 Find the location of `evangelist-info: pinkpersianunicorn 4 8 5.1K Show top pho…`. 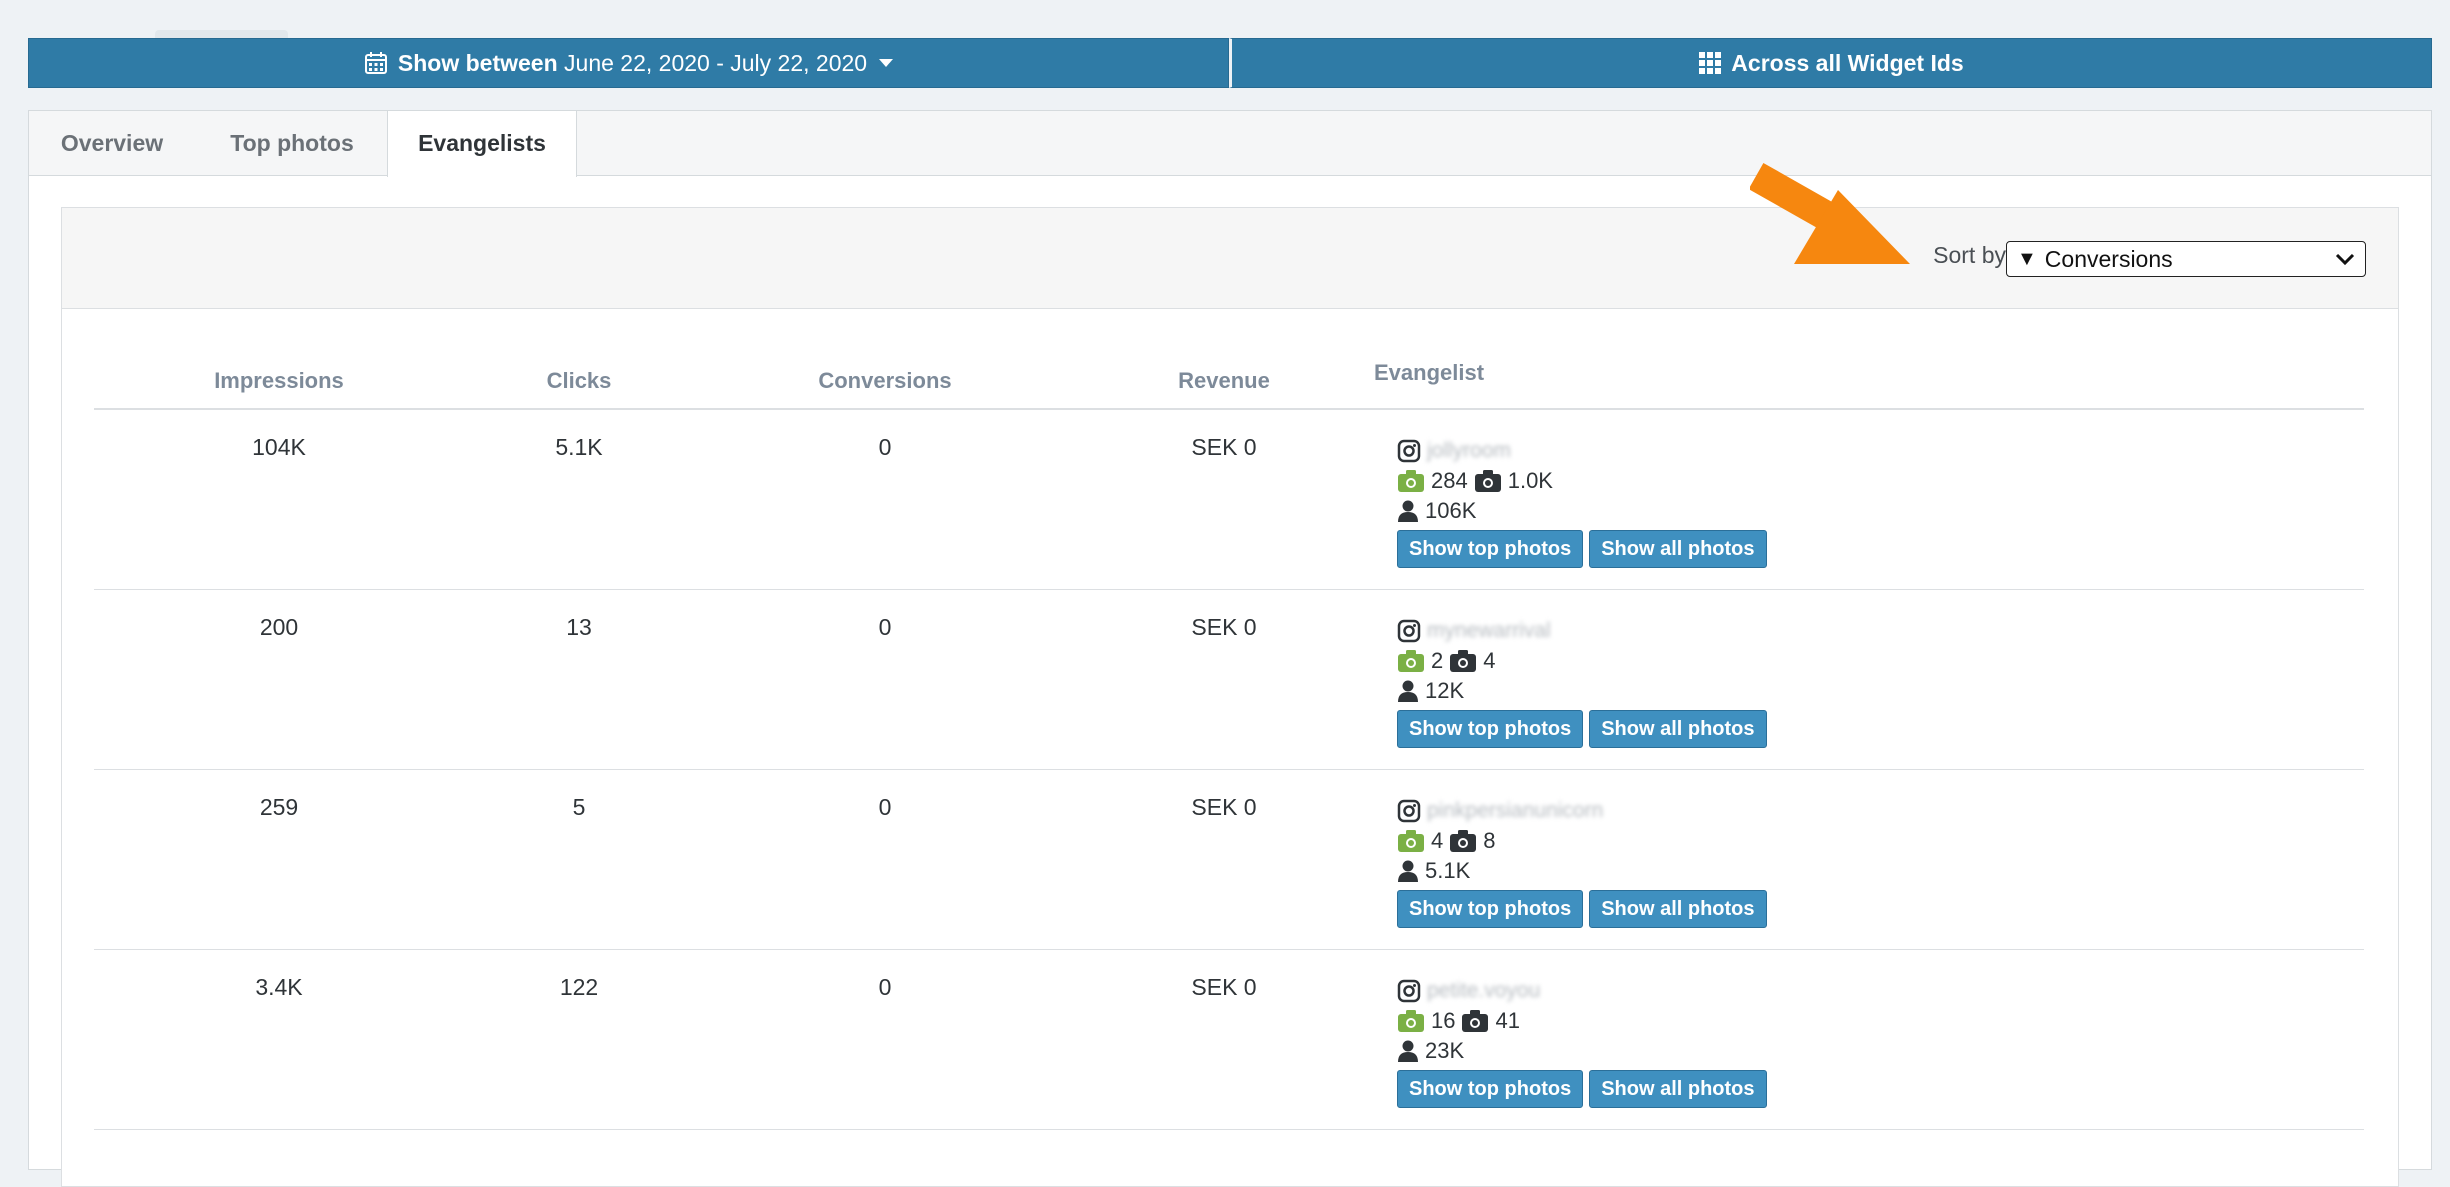

evangelist-info: pinkpersianunicorn 4 8 5.1K Show top pho… is located at coordinates (1582, 862).